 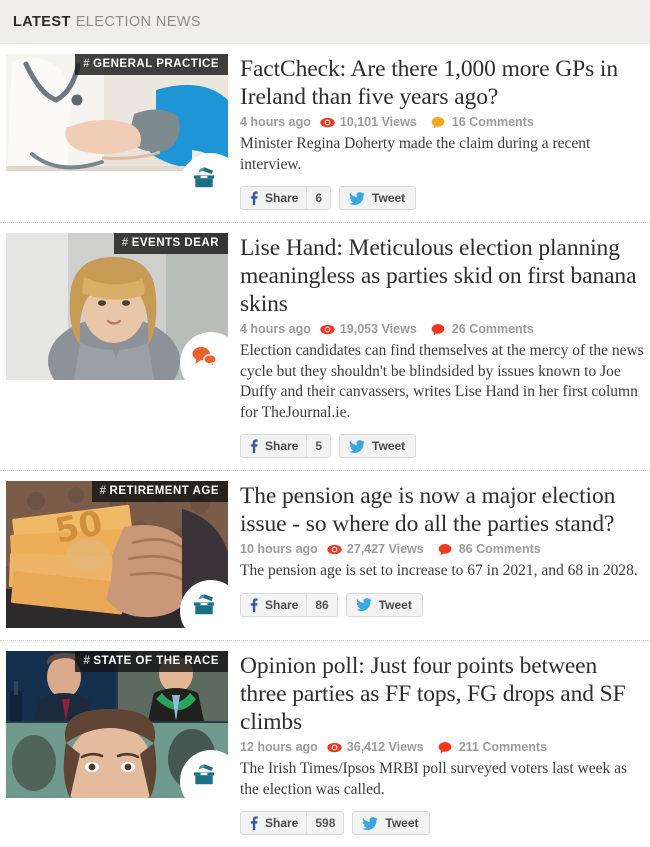 What do you see at coordinates (442, 604) in the screenshot?
I see `social-buttons: Share 86 Tweet` at bounding box center [442, 604].